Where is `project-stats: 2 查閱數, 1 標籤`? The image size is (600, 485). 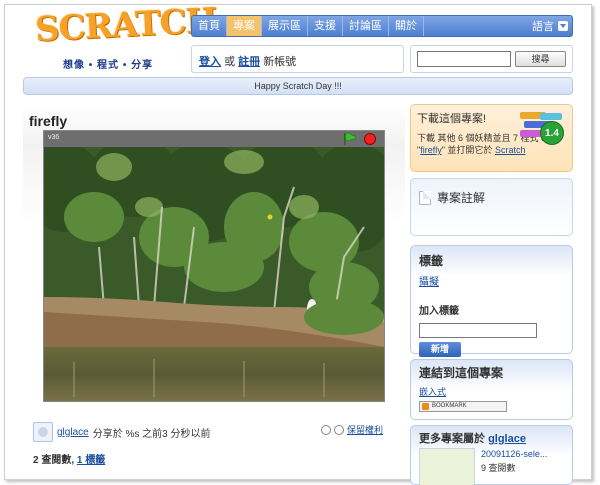 project-stats: 2 查閱數, 1 標籤 is located at coordinates (69, 460).